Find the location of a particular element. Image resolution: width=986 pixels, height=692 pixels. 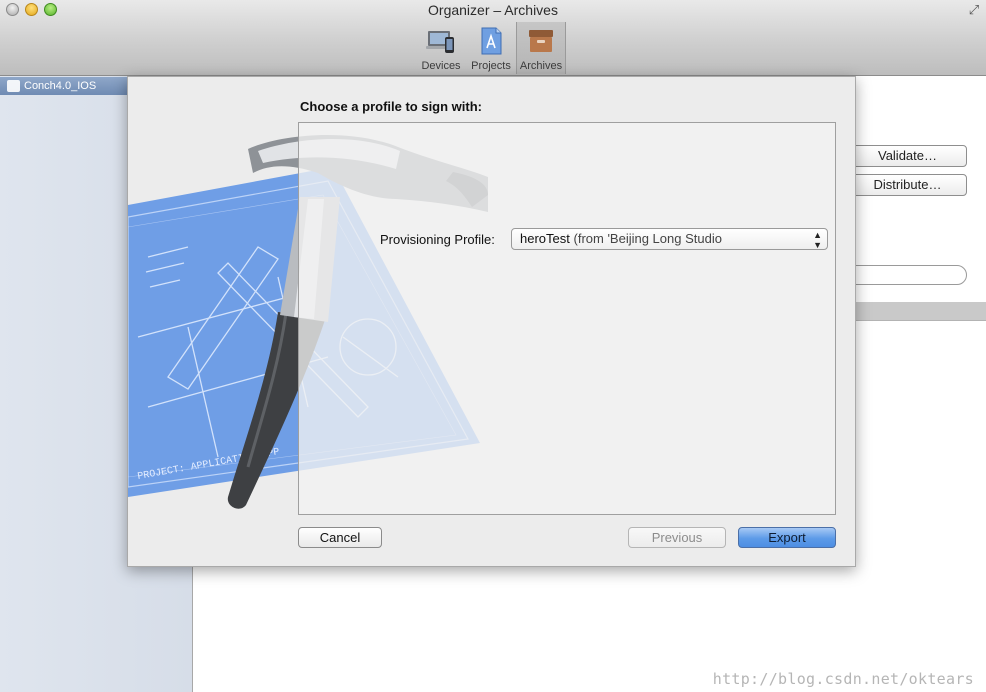

watermark: http://blog.csdn.net/oktears is located at coordinates (843, 679).